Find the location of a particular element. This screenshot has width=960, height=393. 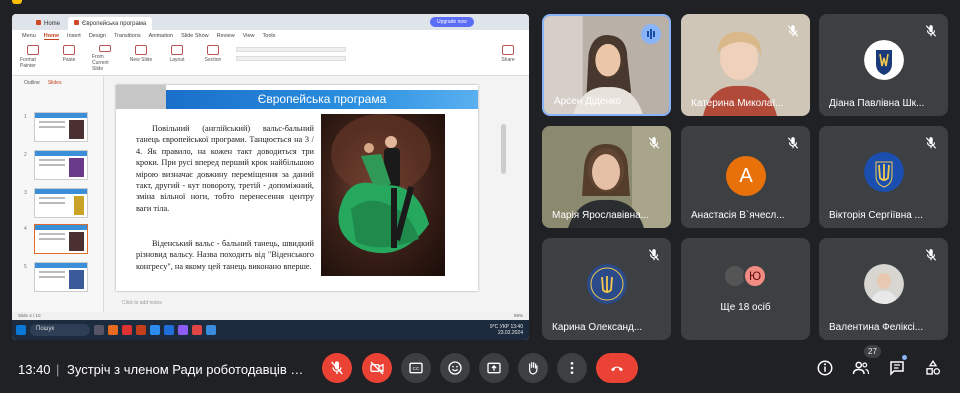

slide-thumbnail-selected is located at coordinates (61, 239).